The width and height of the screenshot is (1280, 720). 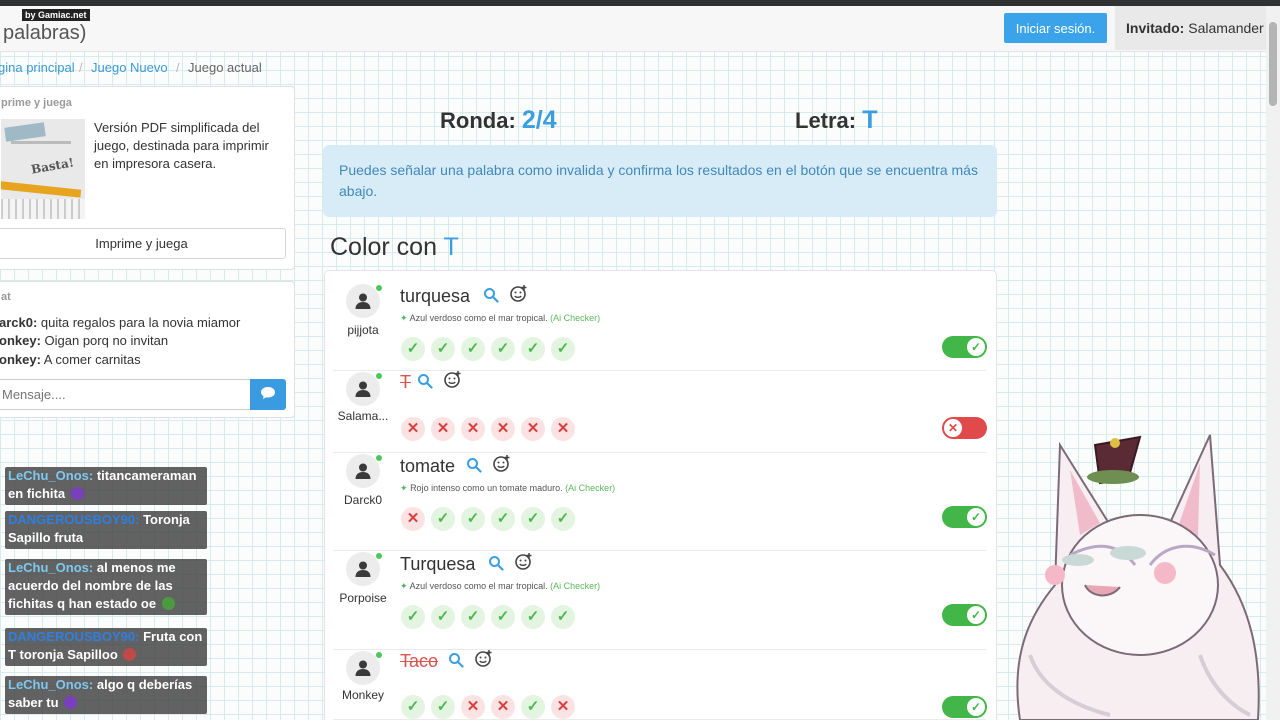 I want to click on guest-user-box: Invitado: Salamander, so click(x=1190, y=28).